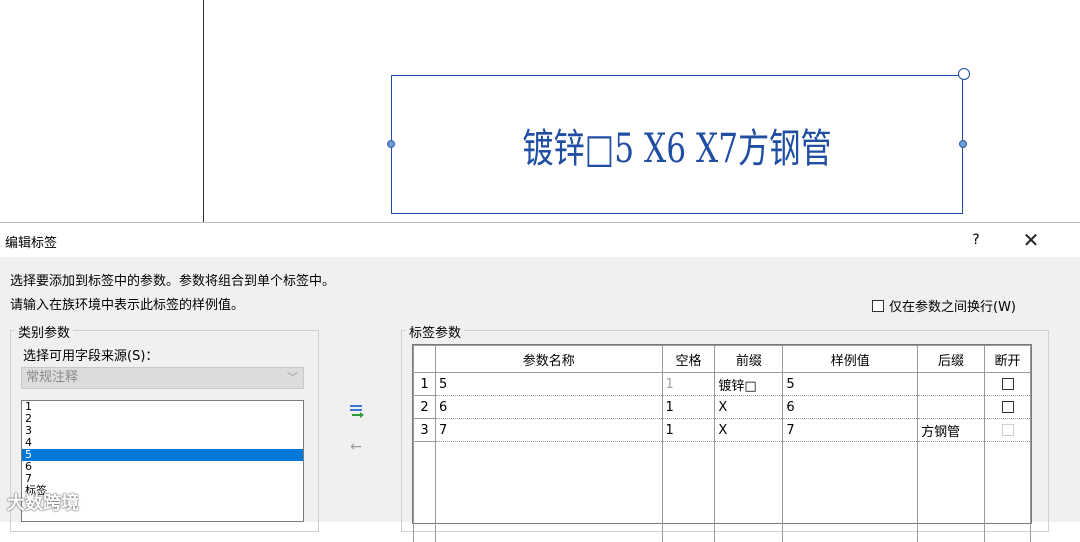  Describe the element at coordinates (43, 502) in the screenshot. I see `watermark-logo: 大数跨境` at that location.